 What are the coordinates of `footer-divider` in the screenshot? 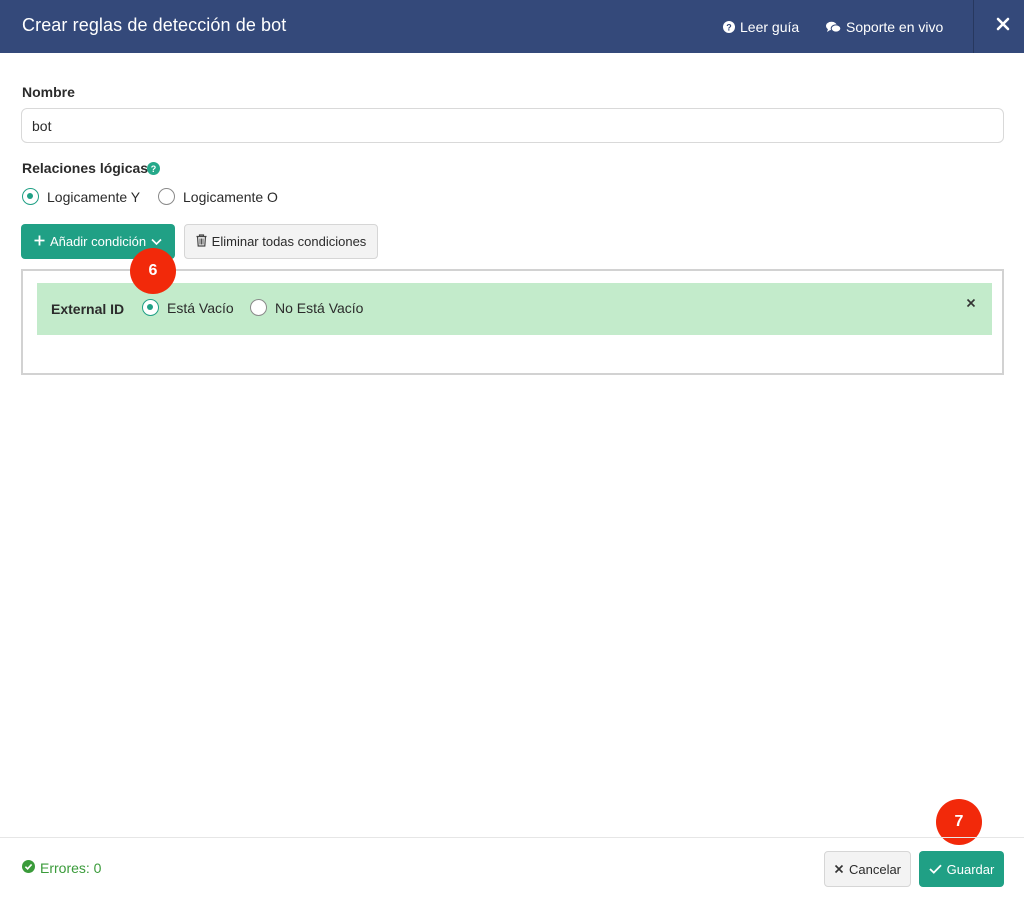 It's located at (512, 837).